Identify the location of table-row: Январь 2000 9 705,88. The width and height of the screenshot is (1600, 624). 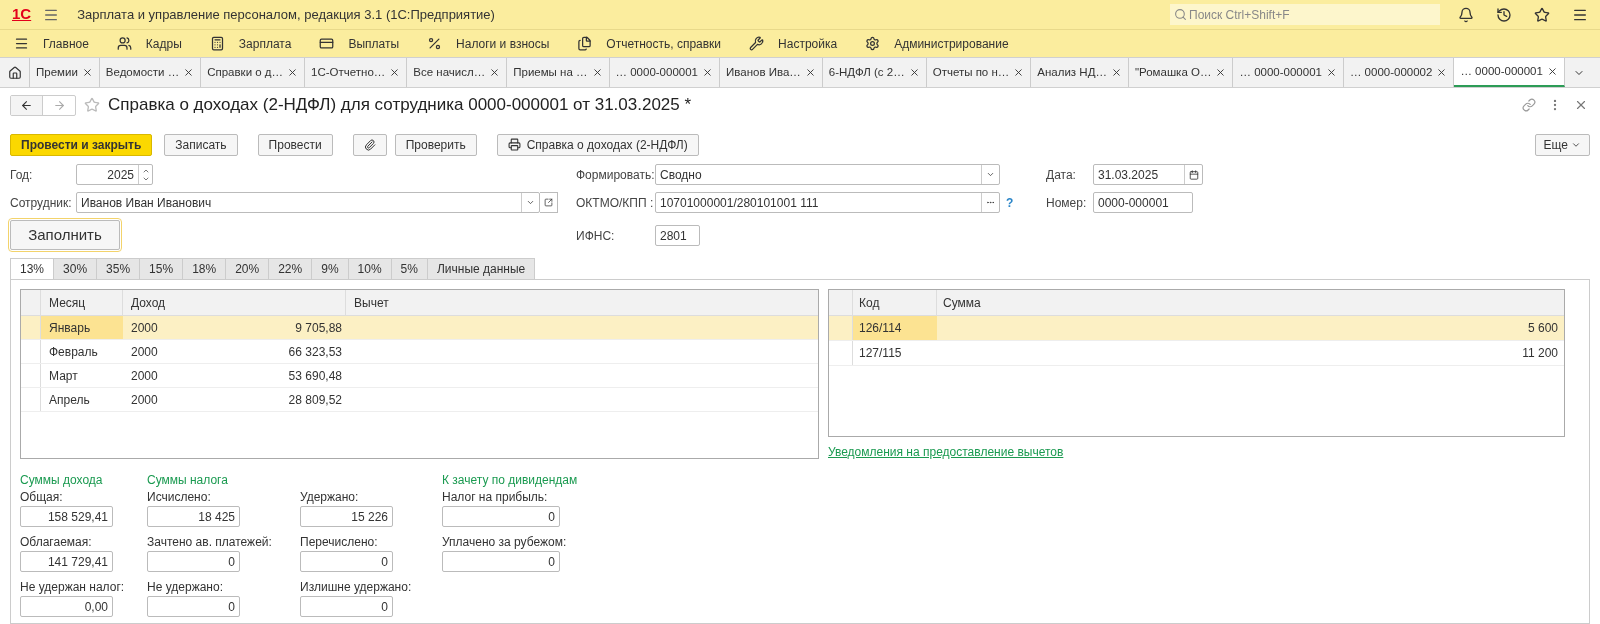
(419, 328).